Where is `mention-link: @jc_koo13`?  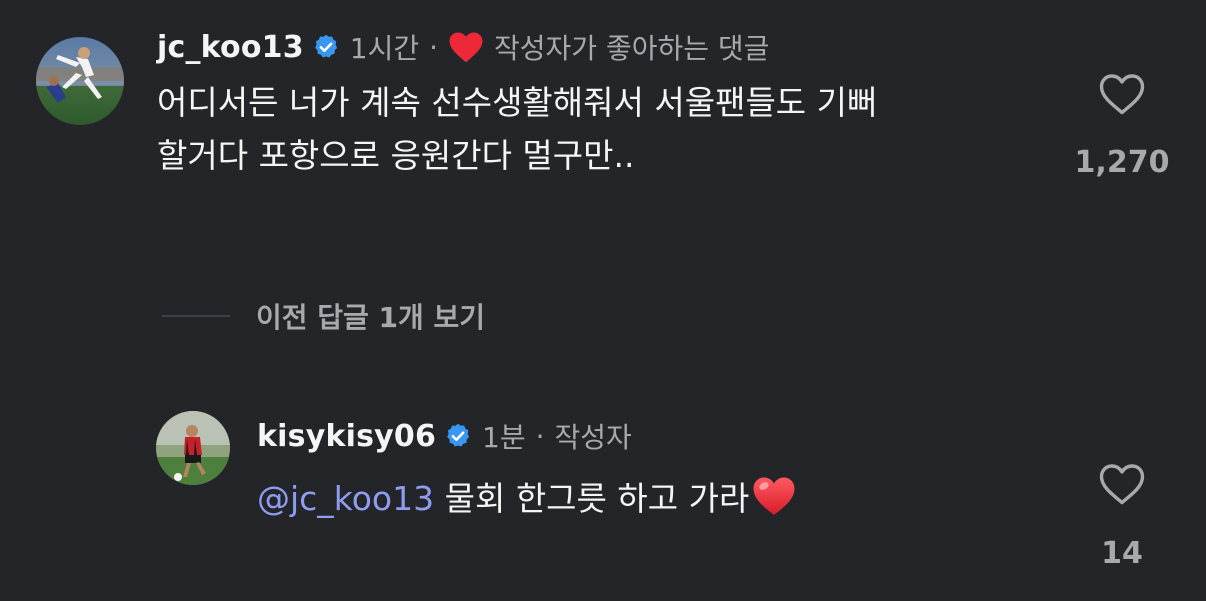
mention-link: @jc_koo13 is located at coordinates (345, 498).